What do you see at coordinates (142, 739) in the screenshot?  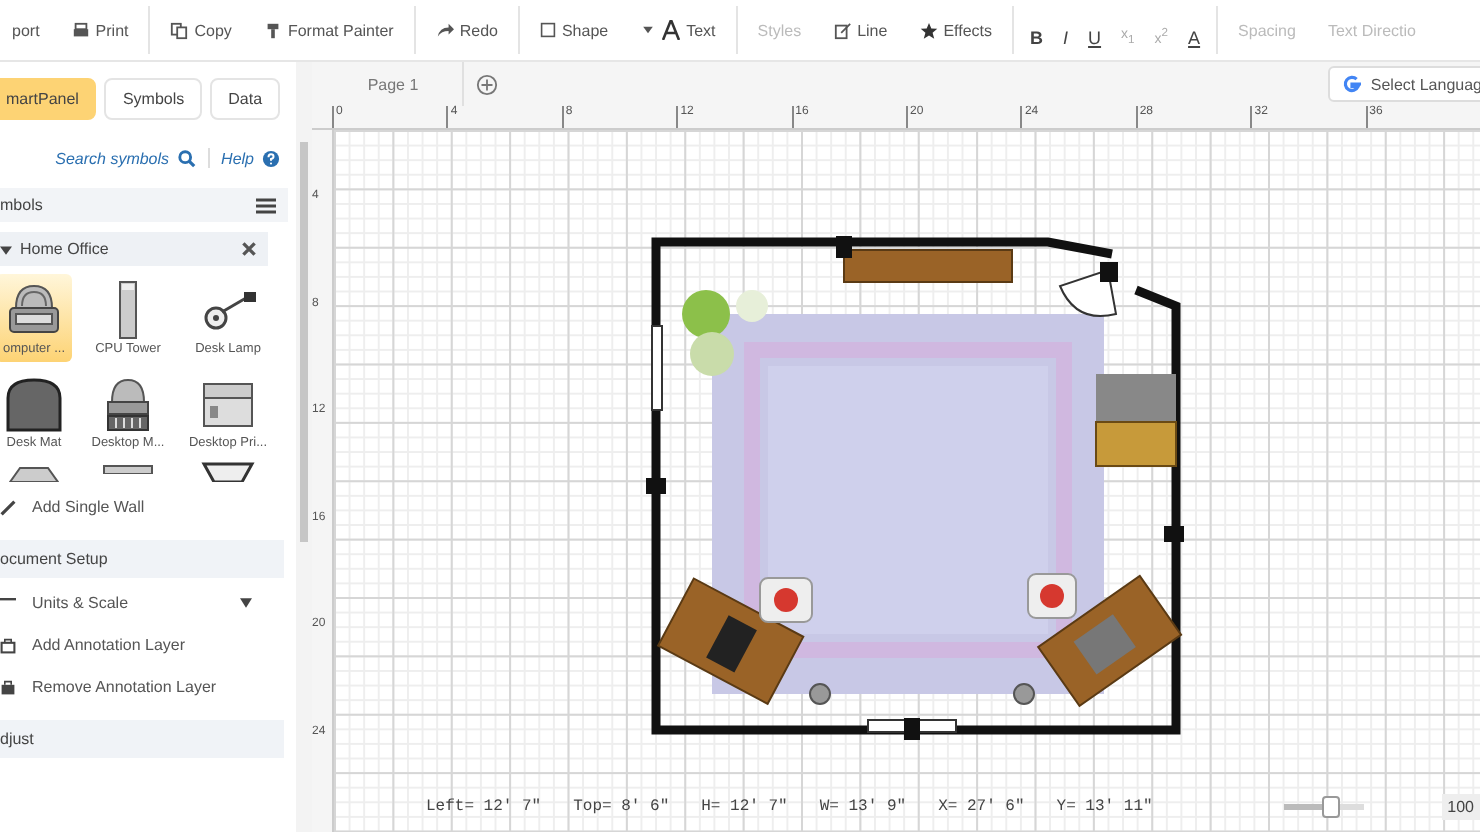 I see `section-header: djust` at bounding box center [142, 739].